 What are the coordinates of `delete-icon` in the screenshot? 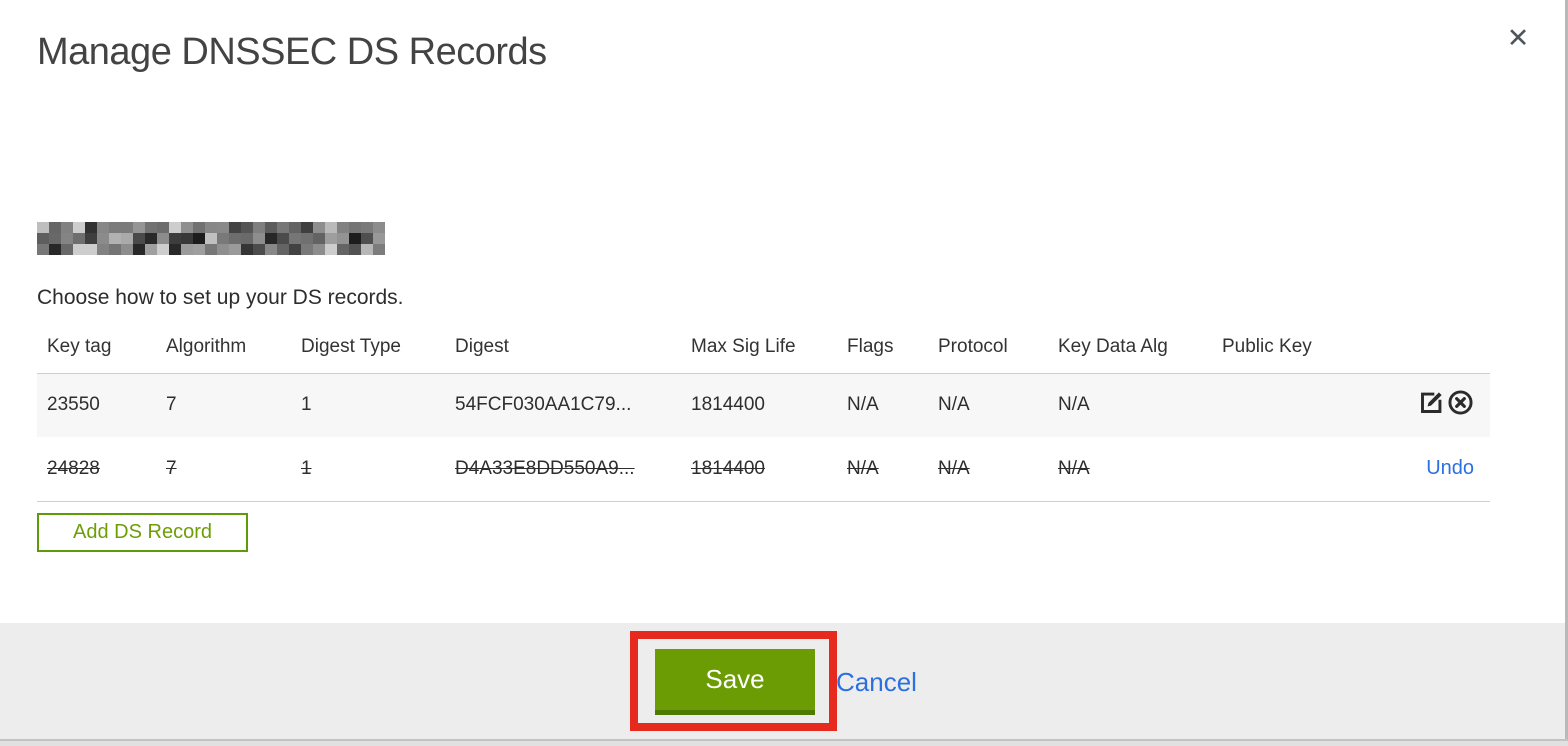 It's located at (1460, 402).